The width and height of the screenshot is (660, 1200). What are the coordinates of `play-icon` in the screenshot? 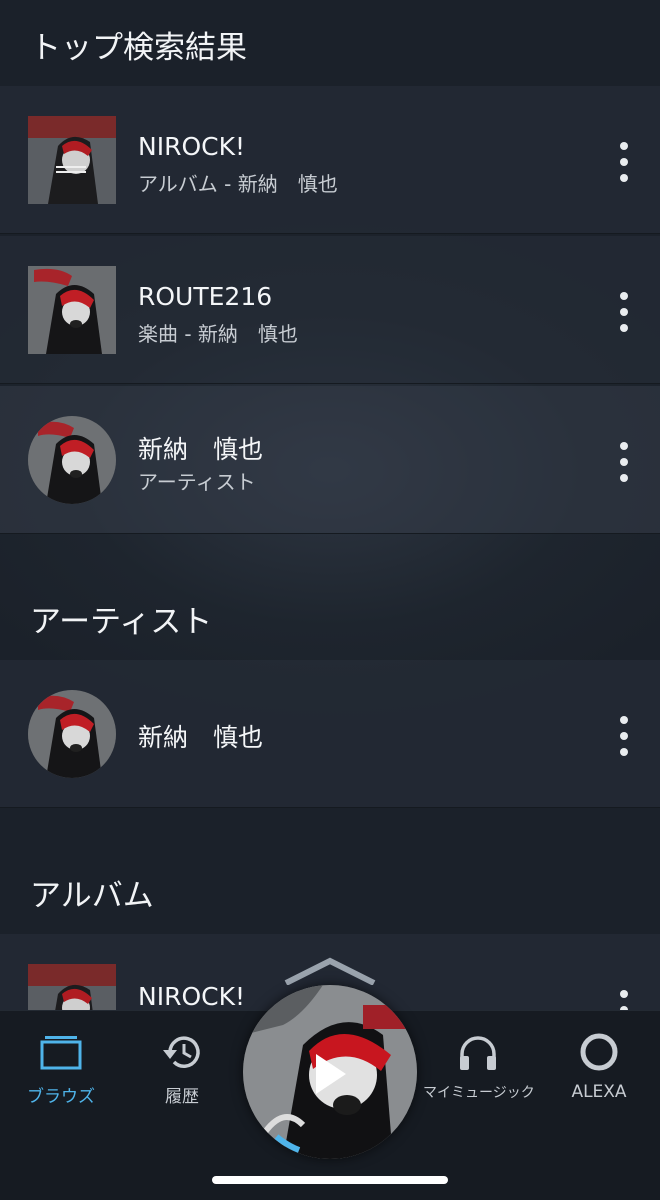 It's located at (330, 1074).